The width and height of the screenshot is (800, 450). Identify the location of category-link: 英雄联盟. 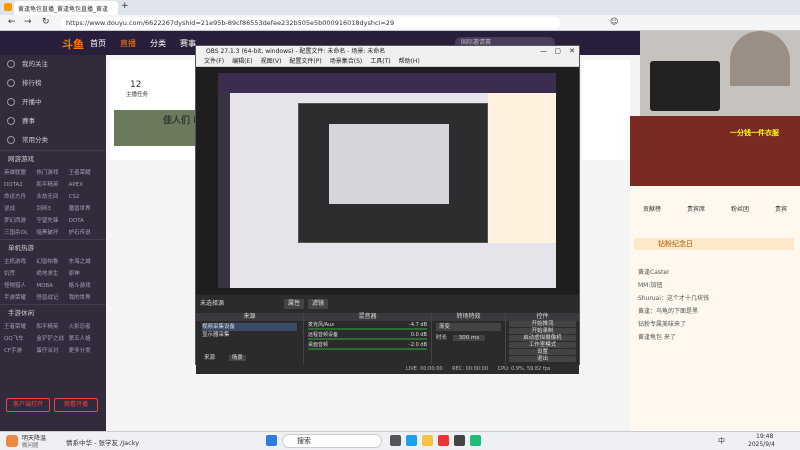
(20, 173).